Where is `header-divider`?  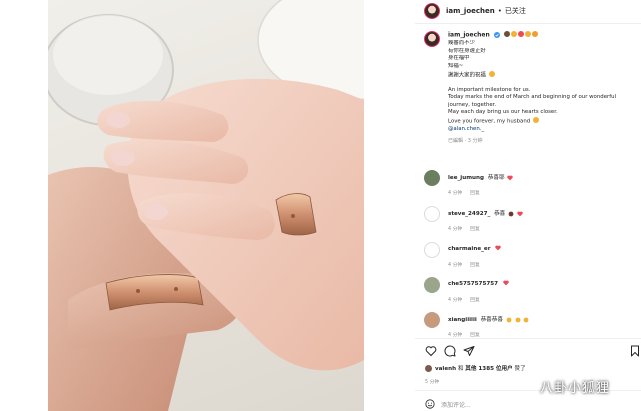 header-divider is located at coordinates (528, 23).